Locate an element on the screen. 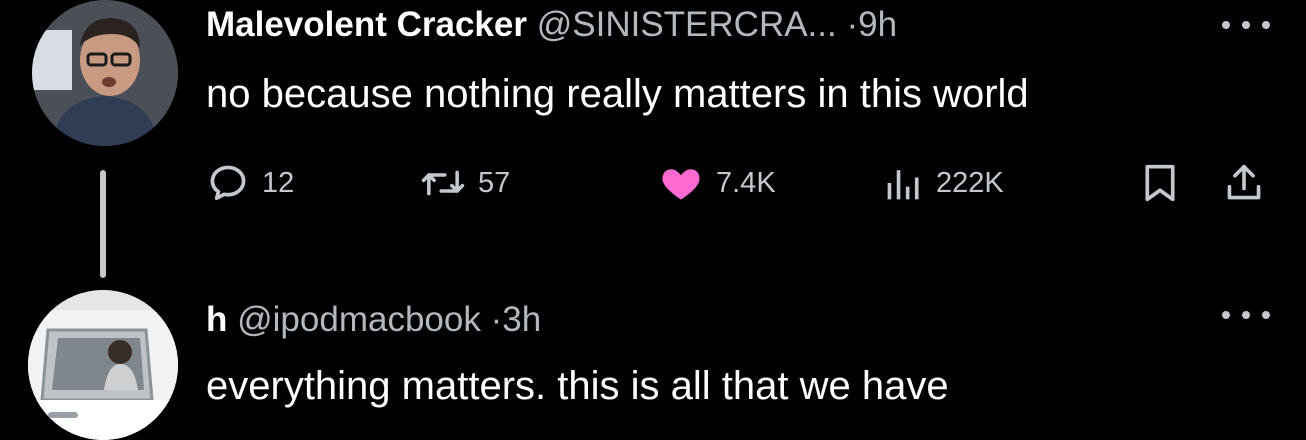 The height and width of the screenshot is (440, 1306). heart-icon is located at coordinates (681, 184).